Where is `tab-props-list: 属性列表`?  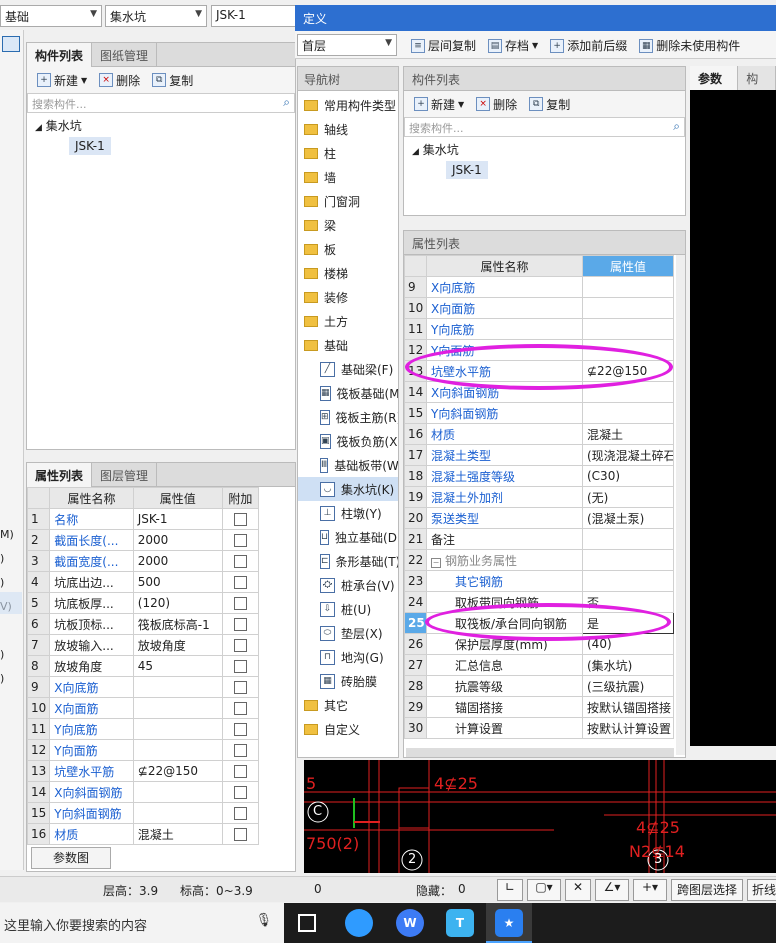 tab-props-list: 属性列表 is located at coordinates (60, 475).